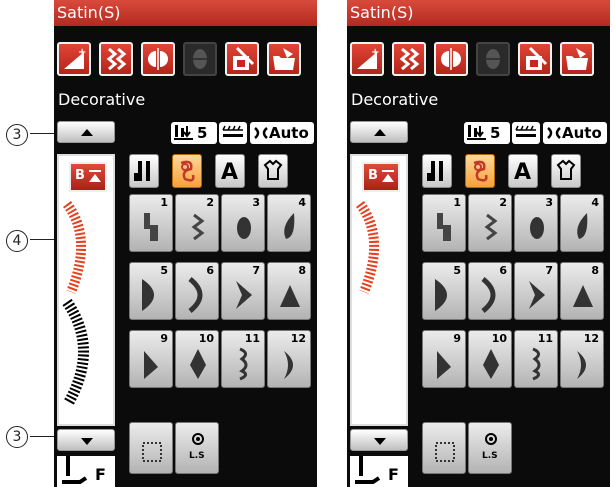 This screenshot has width=615, height=487. What do you see at coordinates (75, 351) in the screenshot?
I see `satin-stitch-preview-black` at bounding box center [75, 351].